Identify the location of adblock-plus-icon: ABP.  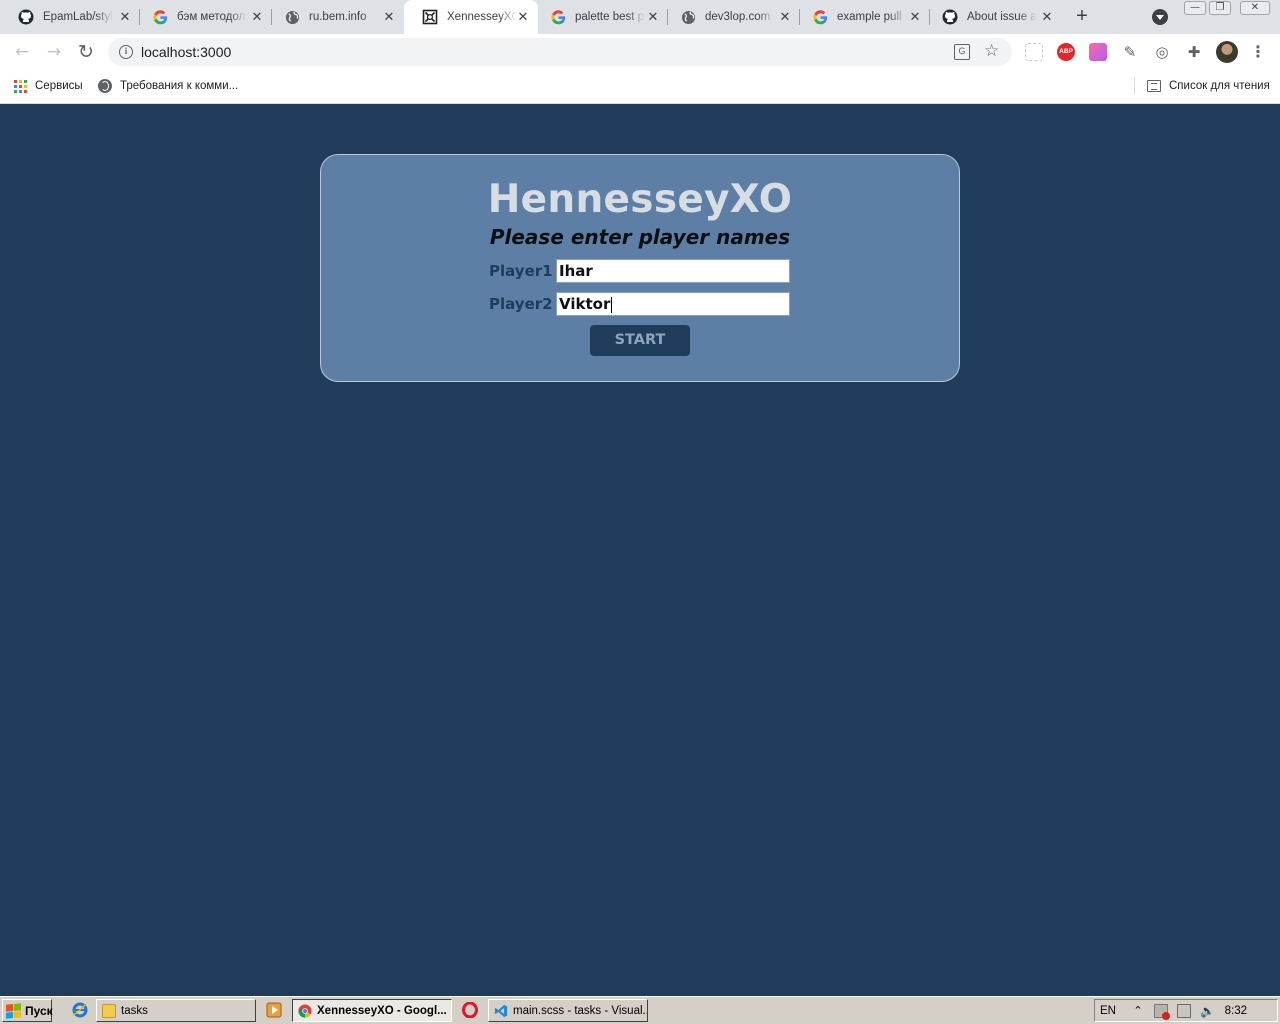
(1066, 52).